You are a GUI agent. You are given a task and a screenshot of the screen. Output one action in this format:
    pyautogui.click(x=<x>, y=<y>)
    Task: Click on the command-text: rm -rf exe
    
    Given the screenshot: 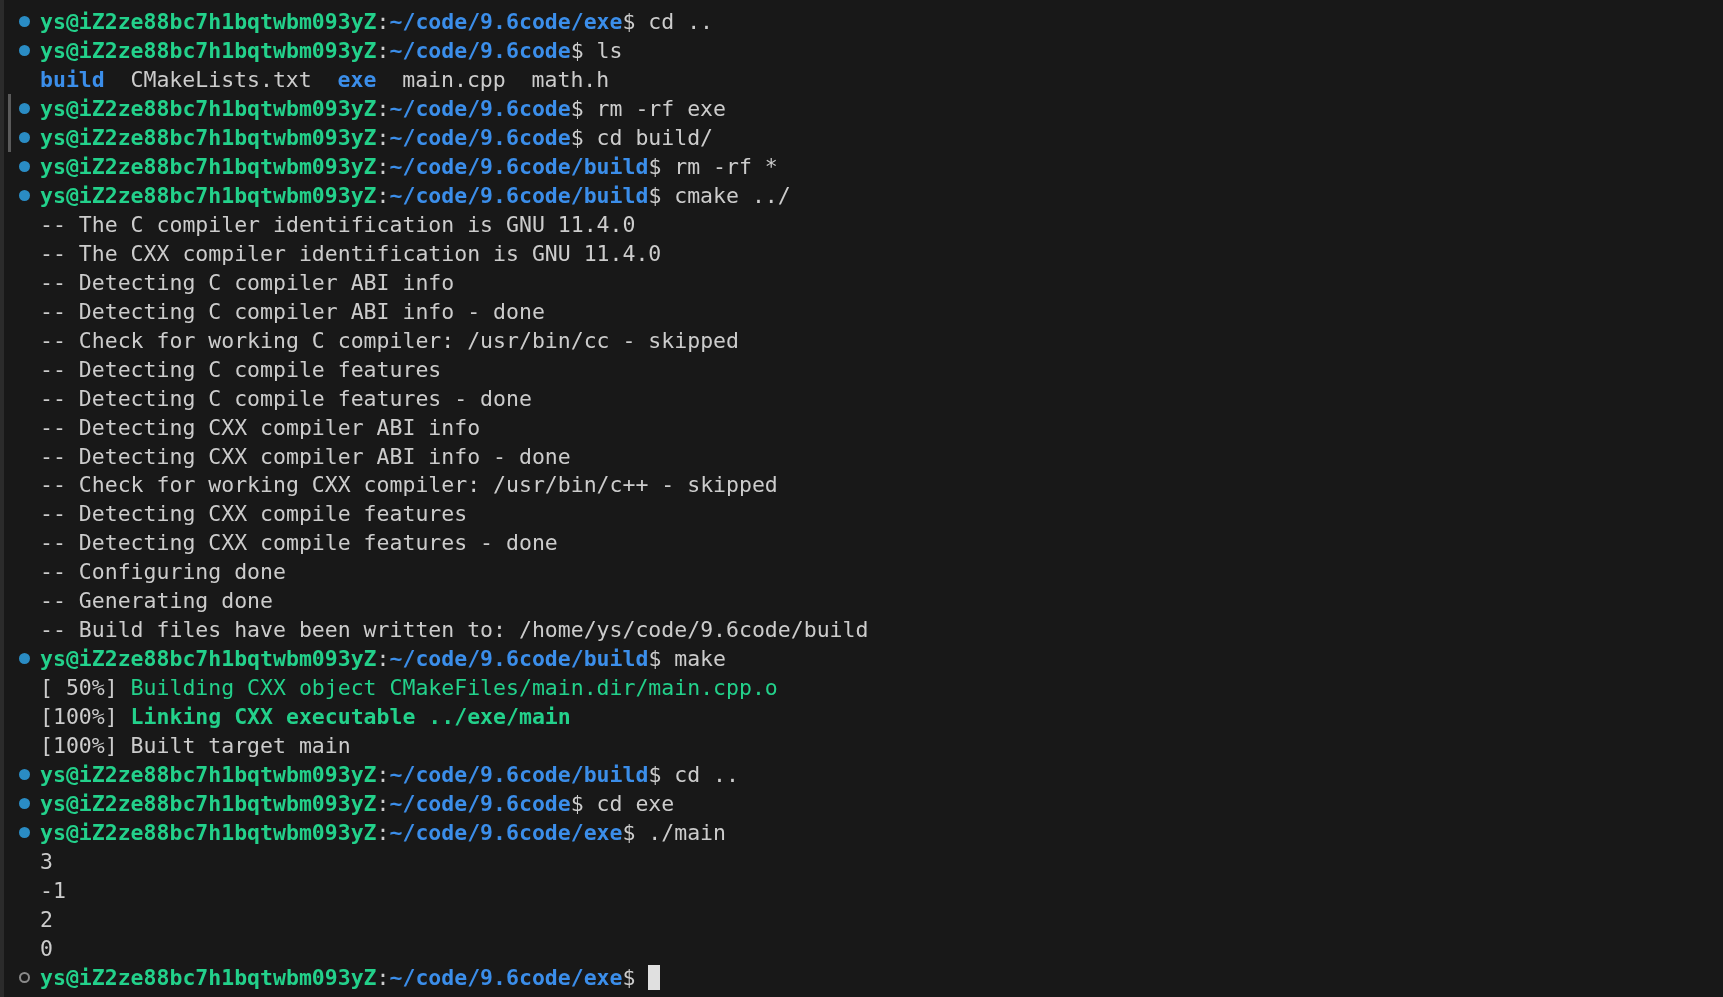 What is the action you would take?
    pyautogui.click(x=661, y=108)
    